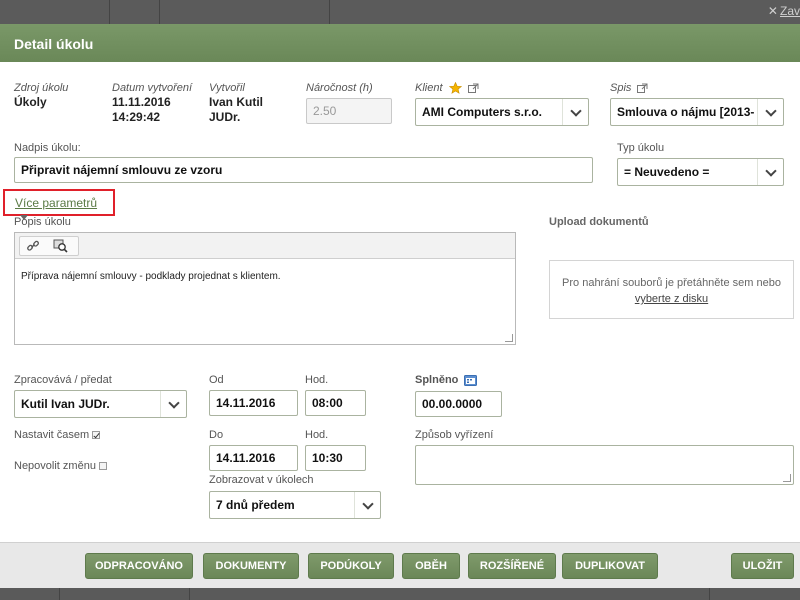 This screenshot has height=600, width=800. What do you see at coordinates (47, 148) in the screenshot?
I see `task-title-label: Nadpis úkolu:` at bounding box center [47, 148].